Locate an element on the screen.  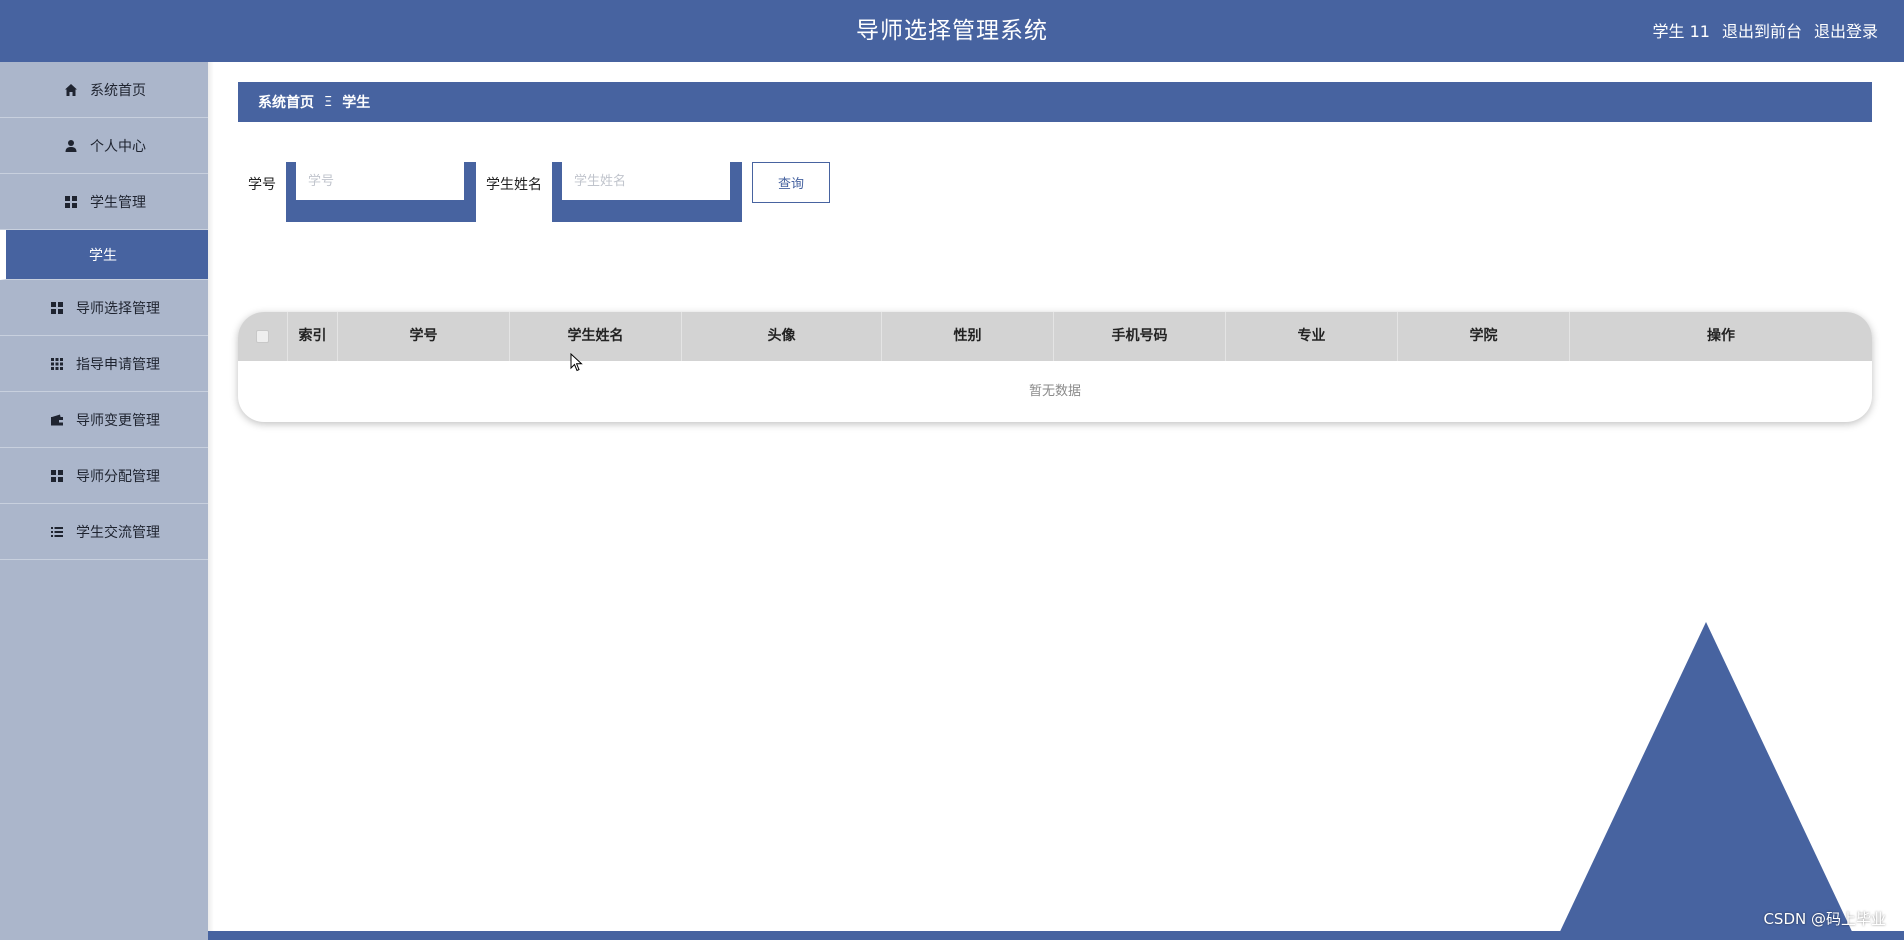
student-name-label: 学生姓名 is located at coordinates (514, 185).